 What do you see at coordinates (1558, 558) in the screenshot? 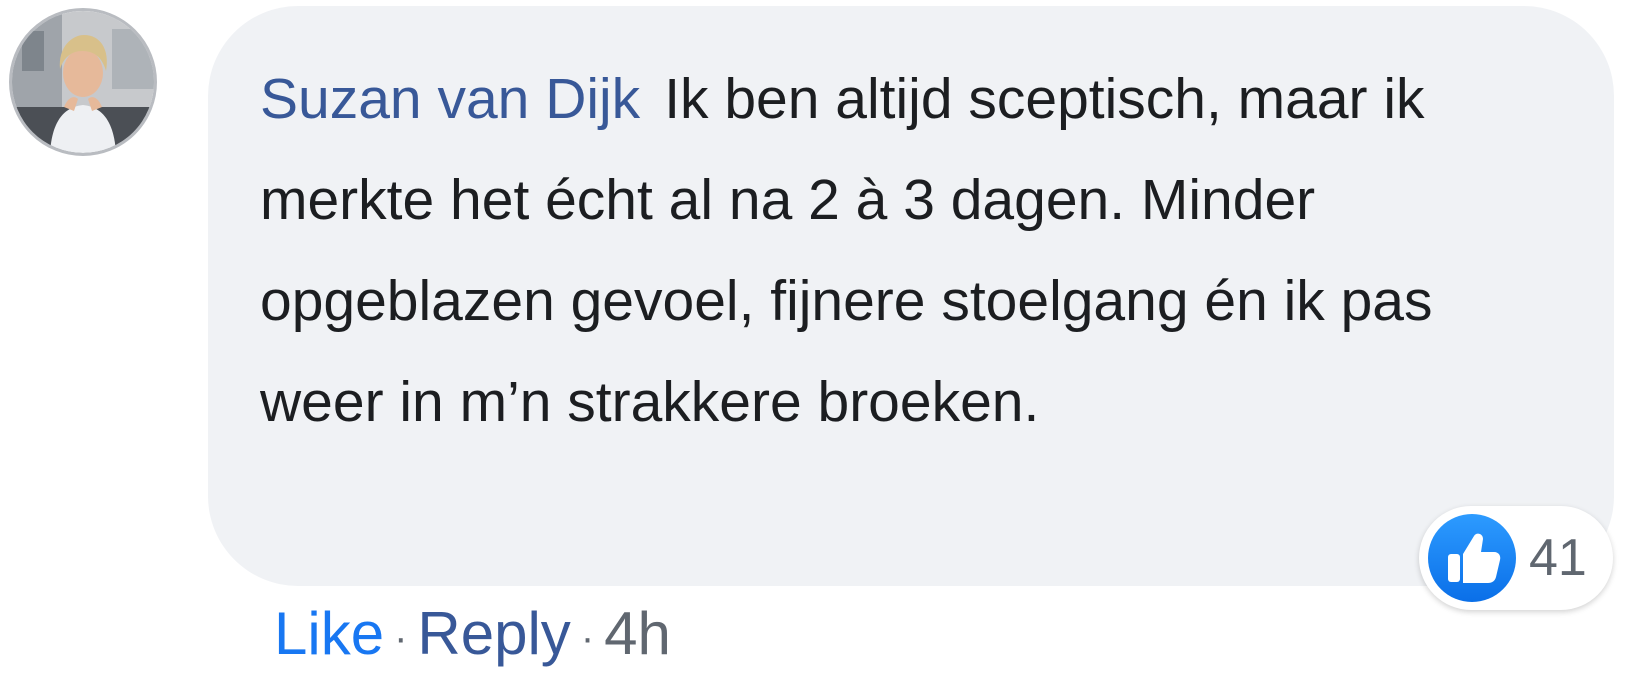
I see `reaction-count: 41` at bounding box center [1558, 558].